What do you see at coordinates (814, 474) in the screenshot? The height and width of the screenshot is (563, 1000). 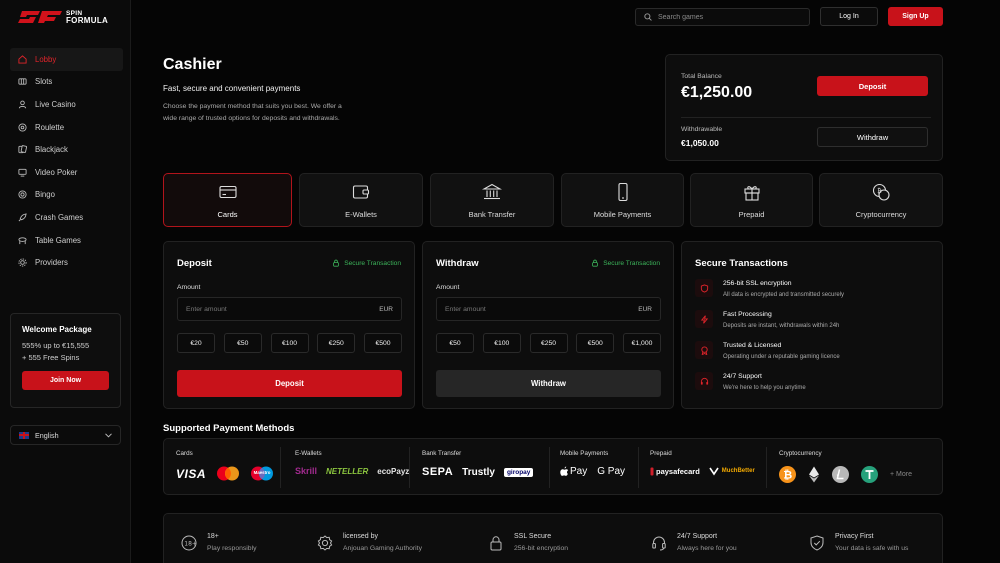 I see `ethereum-icon` at bounding box center [814, 474].